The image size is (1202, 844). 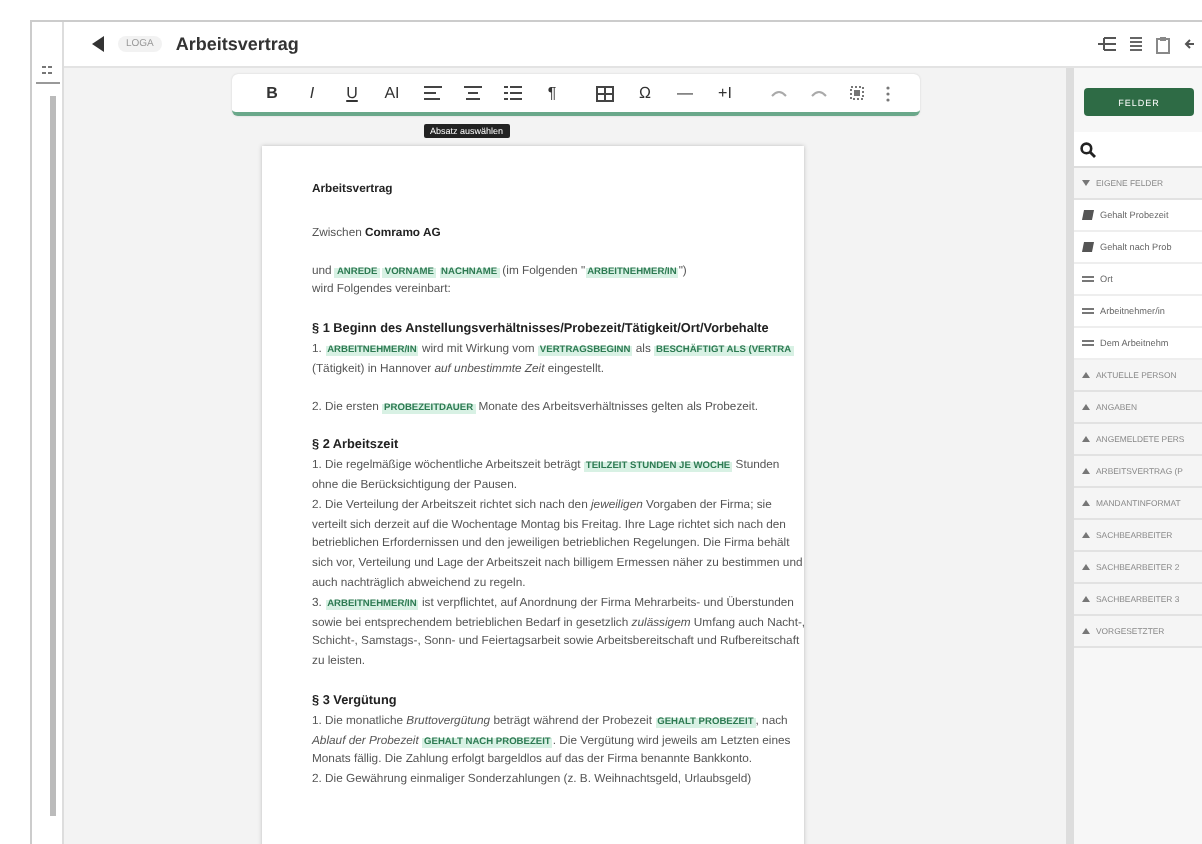 What do you see at coordinates (685, 93) in the screenshot?
I see `format-button: —` at bounding box center [685, 93].